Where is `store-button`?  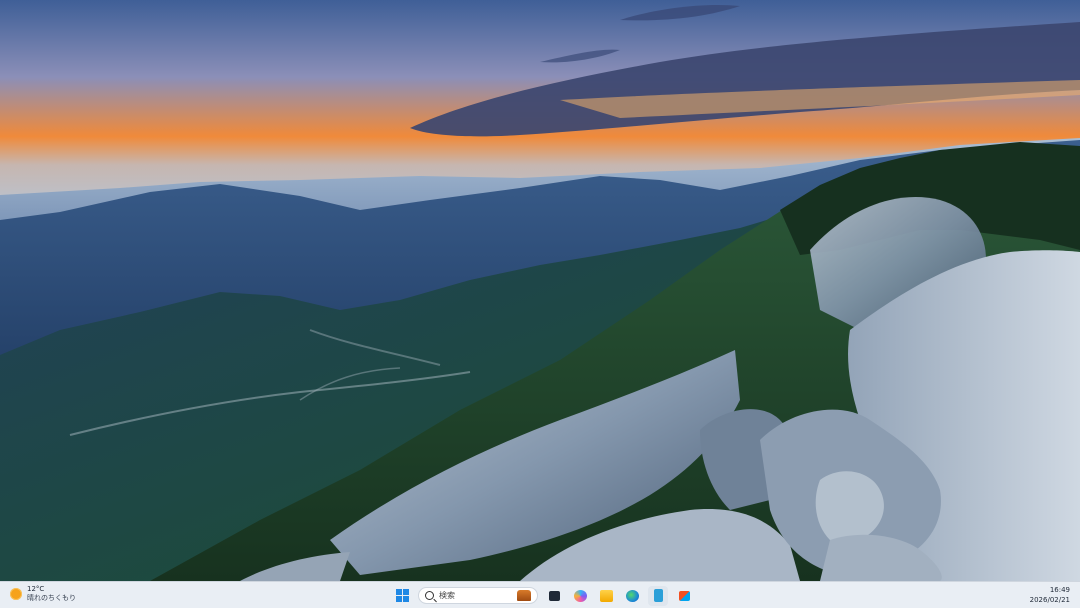 store-button is located at coordinates (684, 596).